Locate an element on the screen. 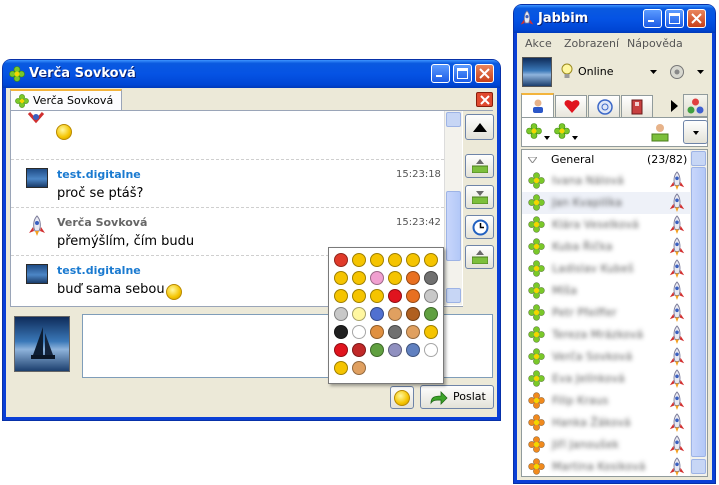 The height and width of the screenshot is (485, 719). roster-tab-favorites is located at coordinates (571, 106).